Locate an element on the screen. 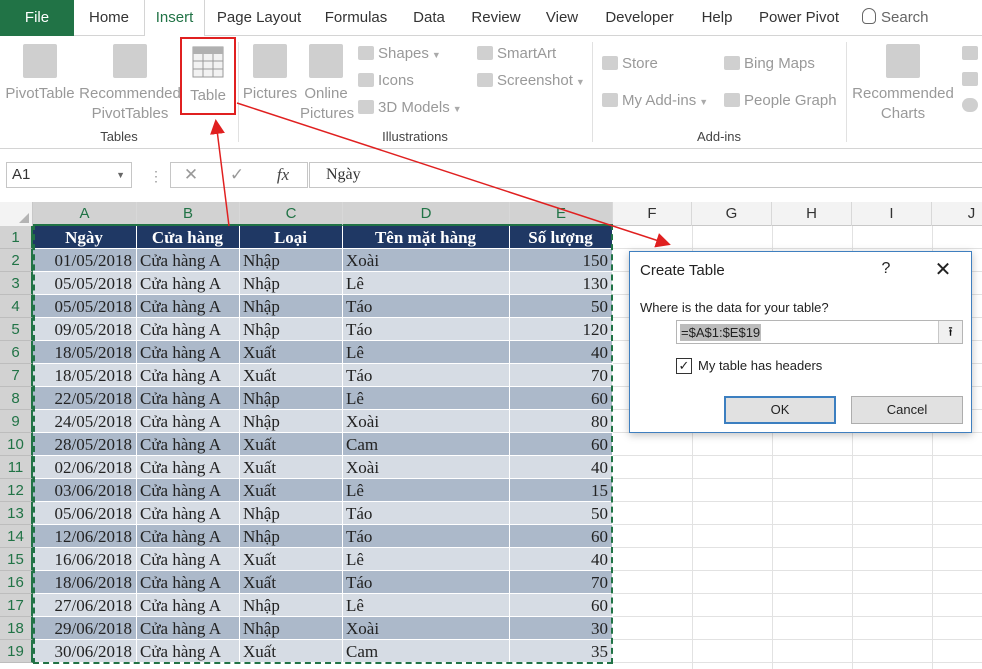 Image resolution: width=982 pixels, height=669 pixels. tab-view: View is located at coordinates (562, 18).